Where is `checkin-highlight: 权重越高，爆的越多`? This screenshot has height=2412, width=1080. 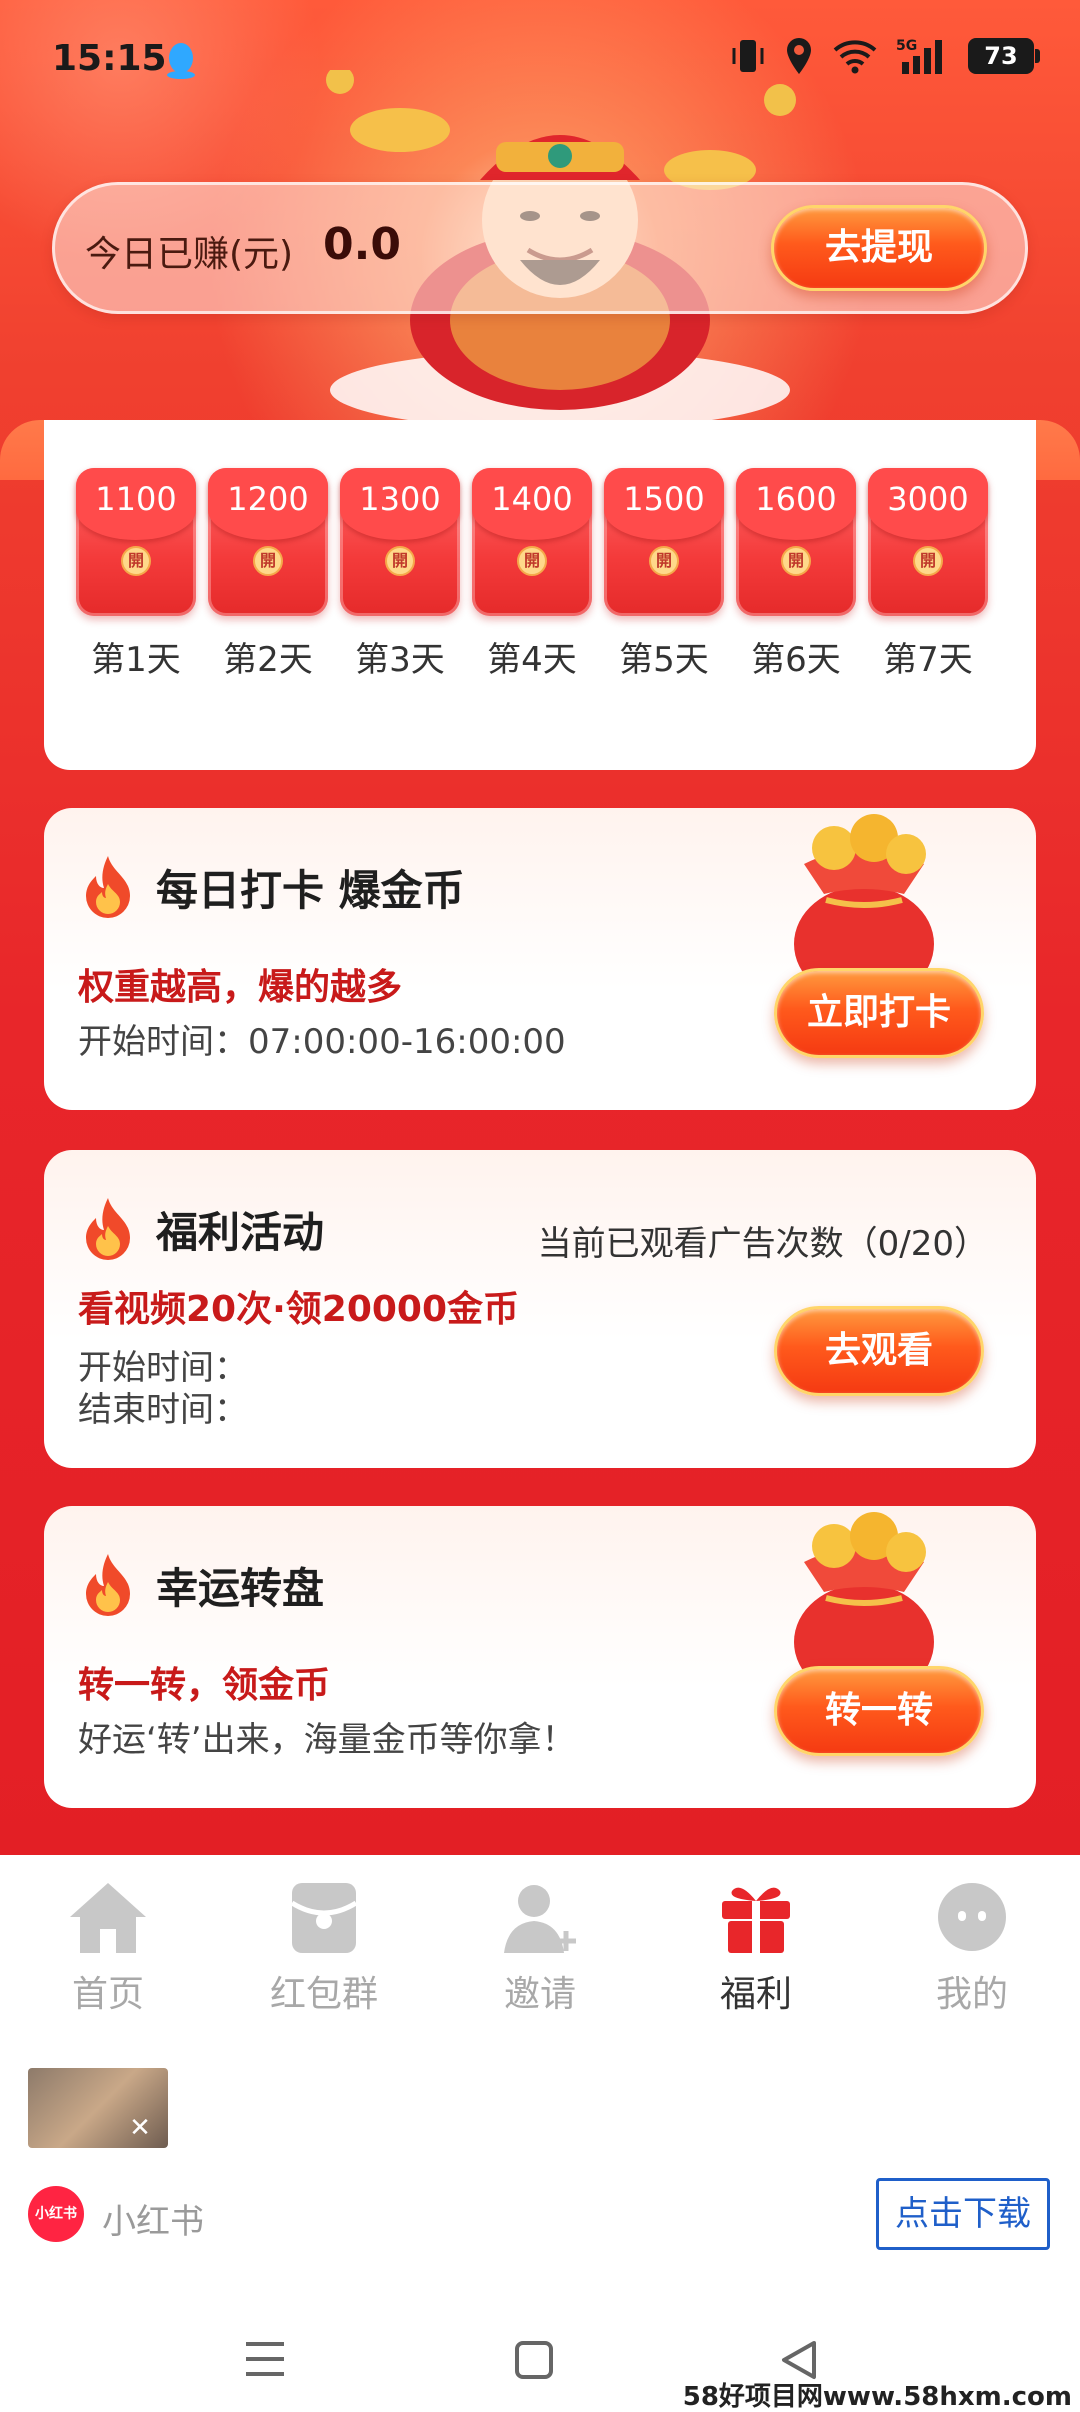 checkin-highlight: 权重越高，爆的越多 is located at coordinates (240, 987).